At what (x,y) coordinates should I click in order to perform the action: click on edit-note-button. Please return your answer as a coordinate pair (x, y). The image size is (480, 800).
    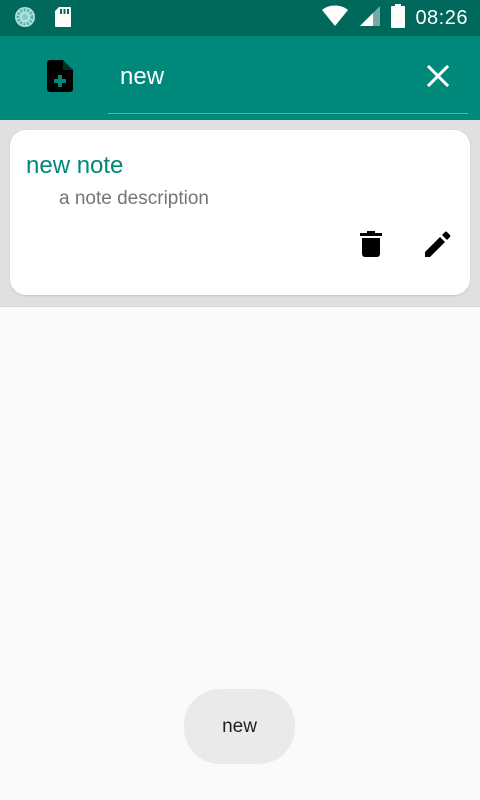
    Looking at the image, I should click on (438, 246).